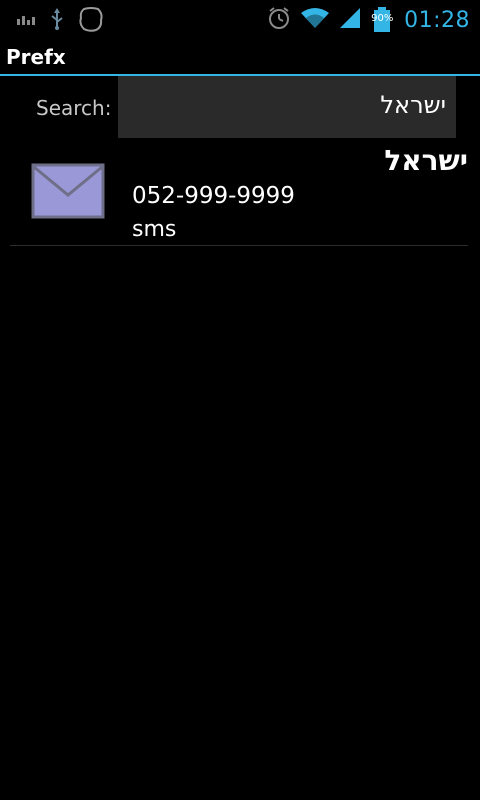  What do you see at coordinates (57, 21) in the screenshot?
I see `usb-icon` at bounding box center [57, 21].